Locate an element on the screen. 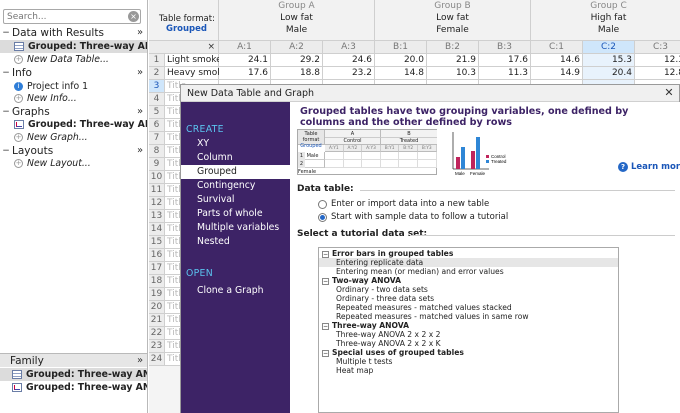 This screenshot has width=680, height=413. row-number: 3 is located at coordinates (157, 86).